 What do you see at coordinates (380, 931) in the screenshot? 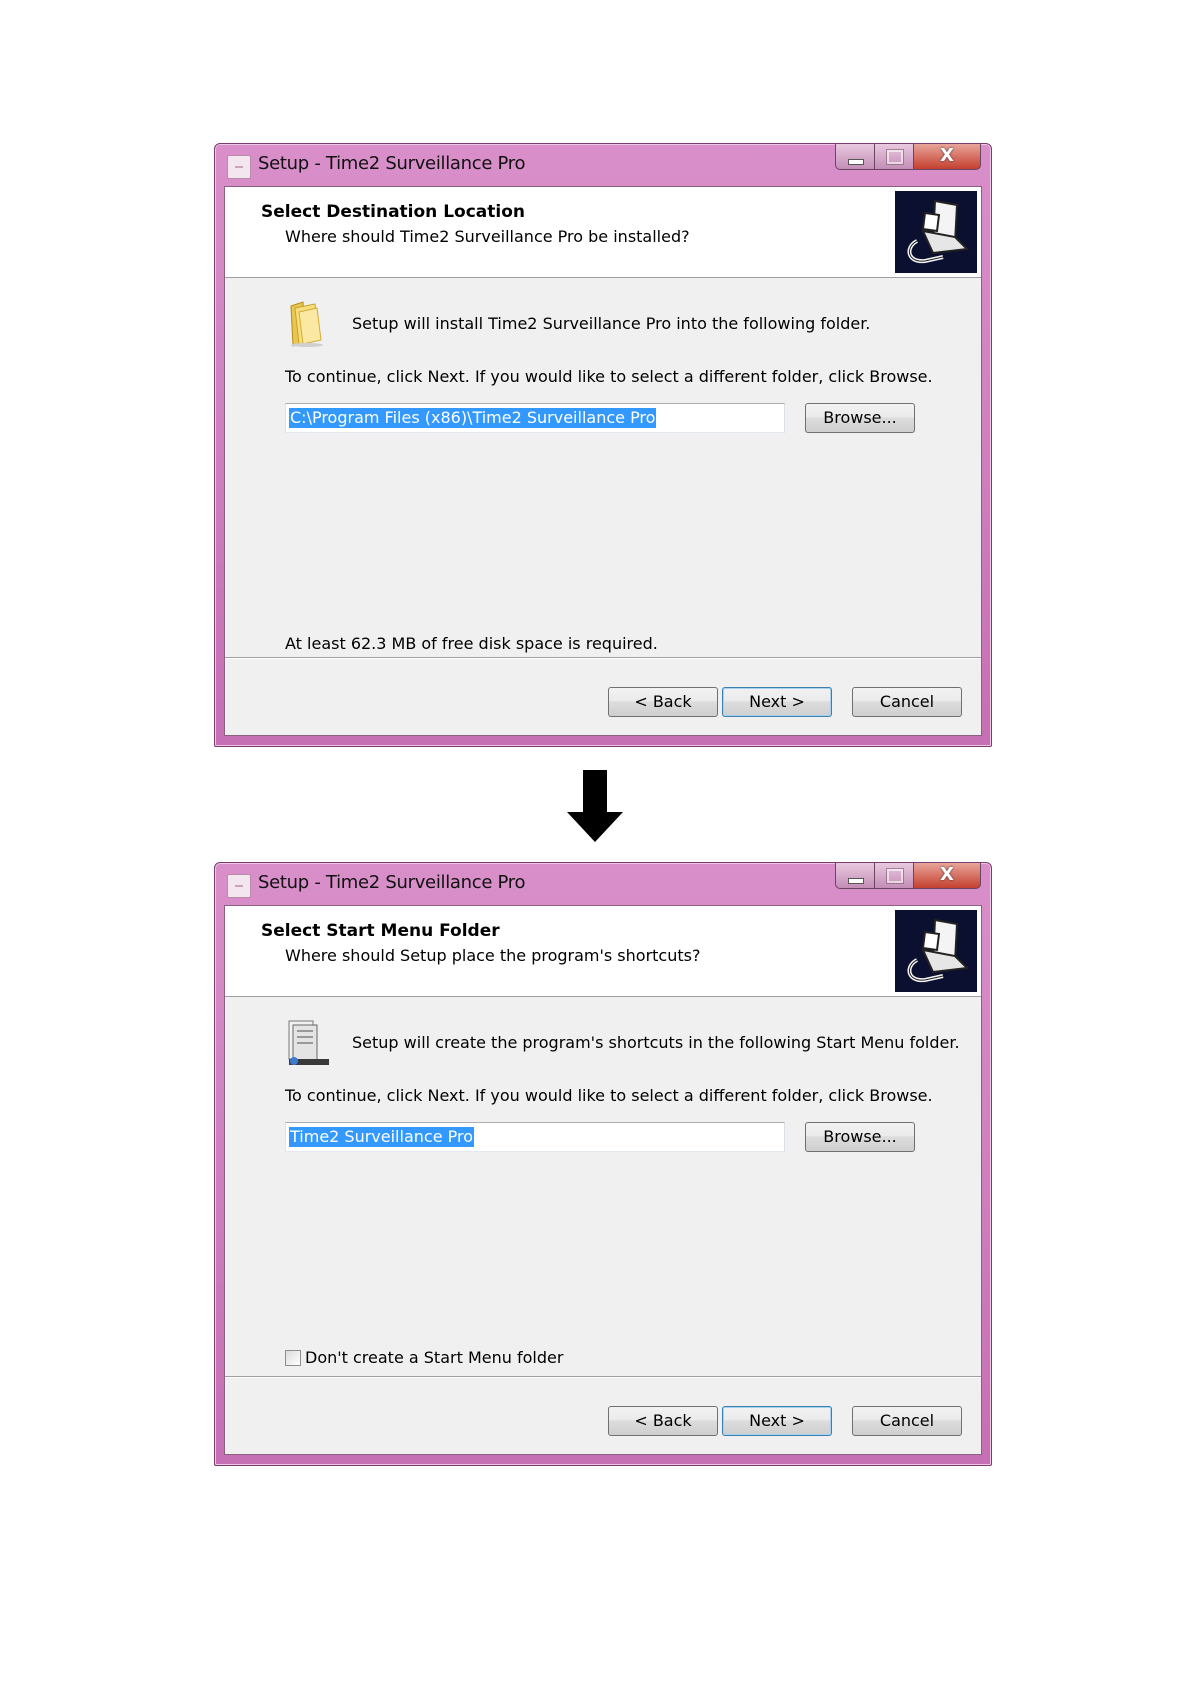
I see `page-title: Select Start Menu Folder` at bounding box center [380, 931].